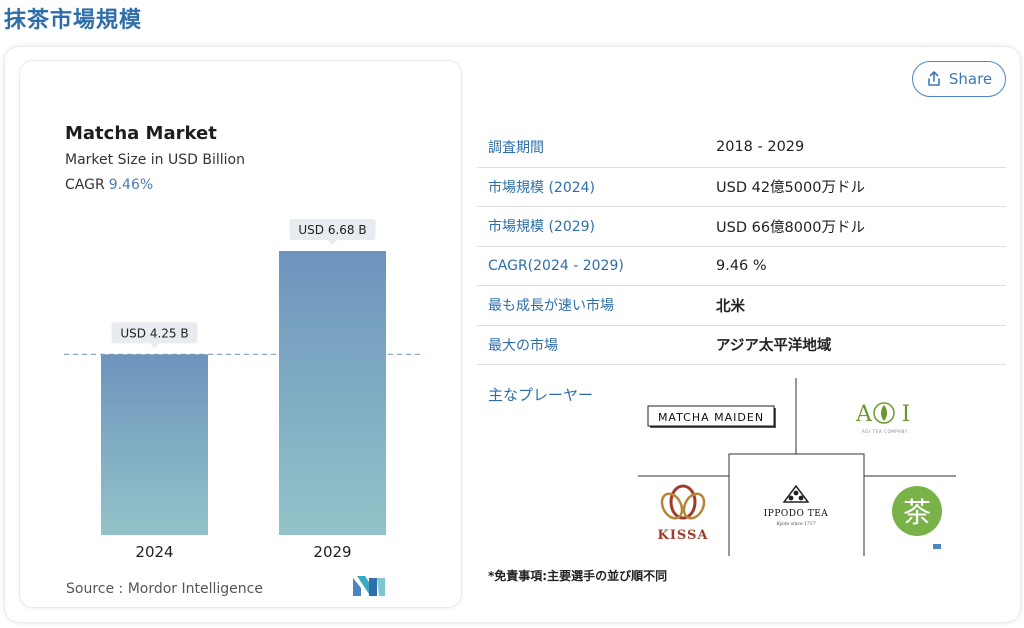 The width and height of the screenshot is (1024, 628). Describe the element at coordinates (523, 345) in the screenshot. I see `row-label: 最大の市場` at that location.